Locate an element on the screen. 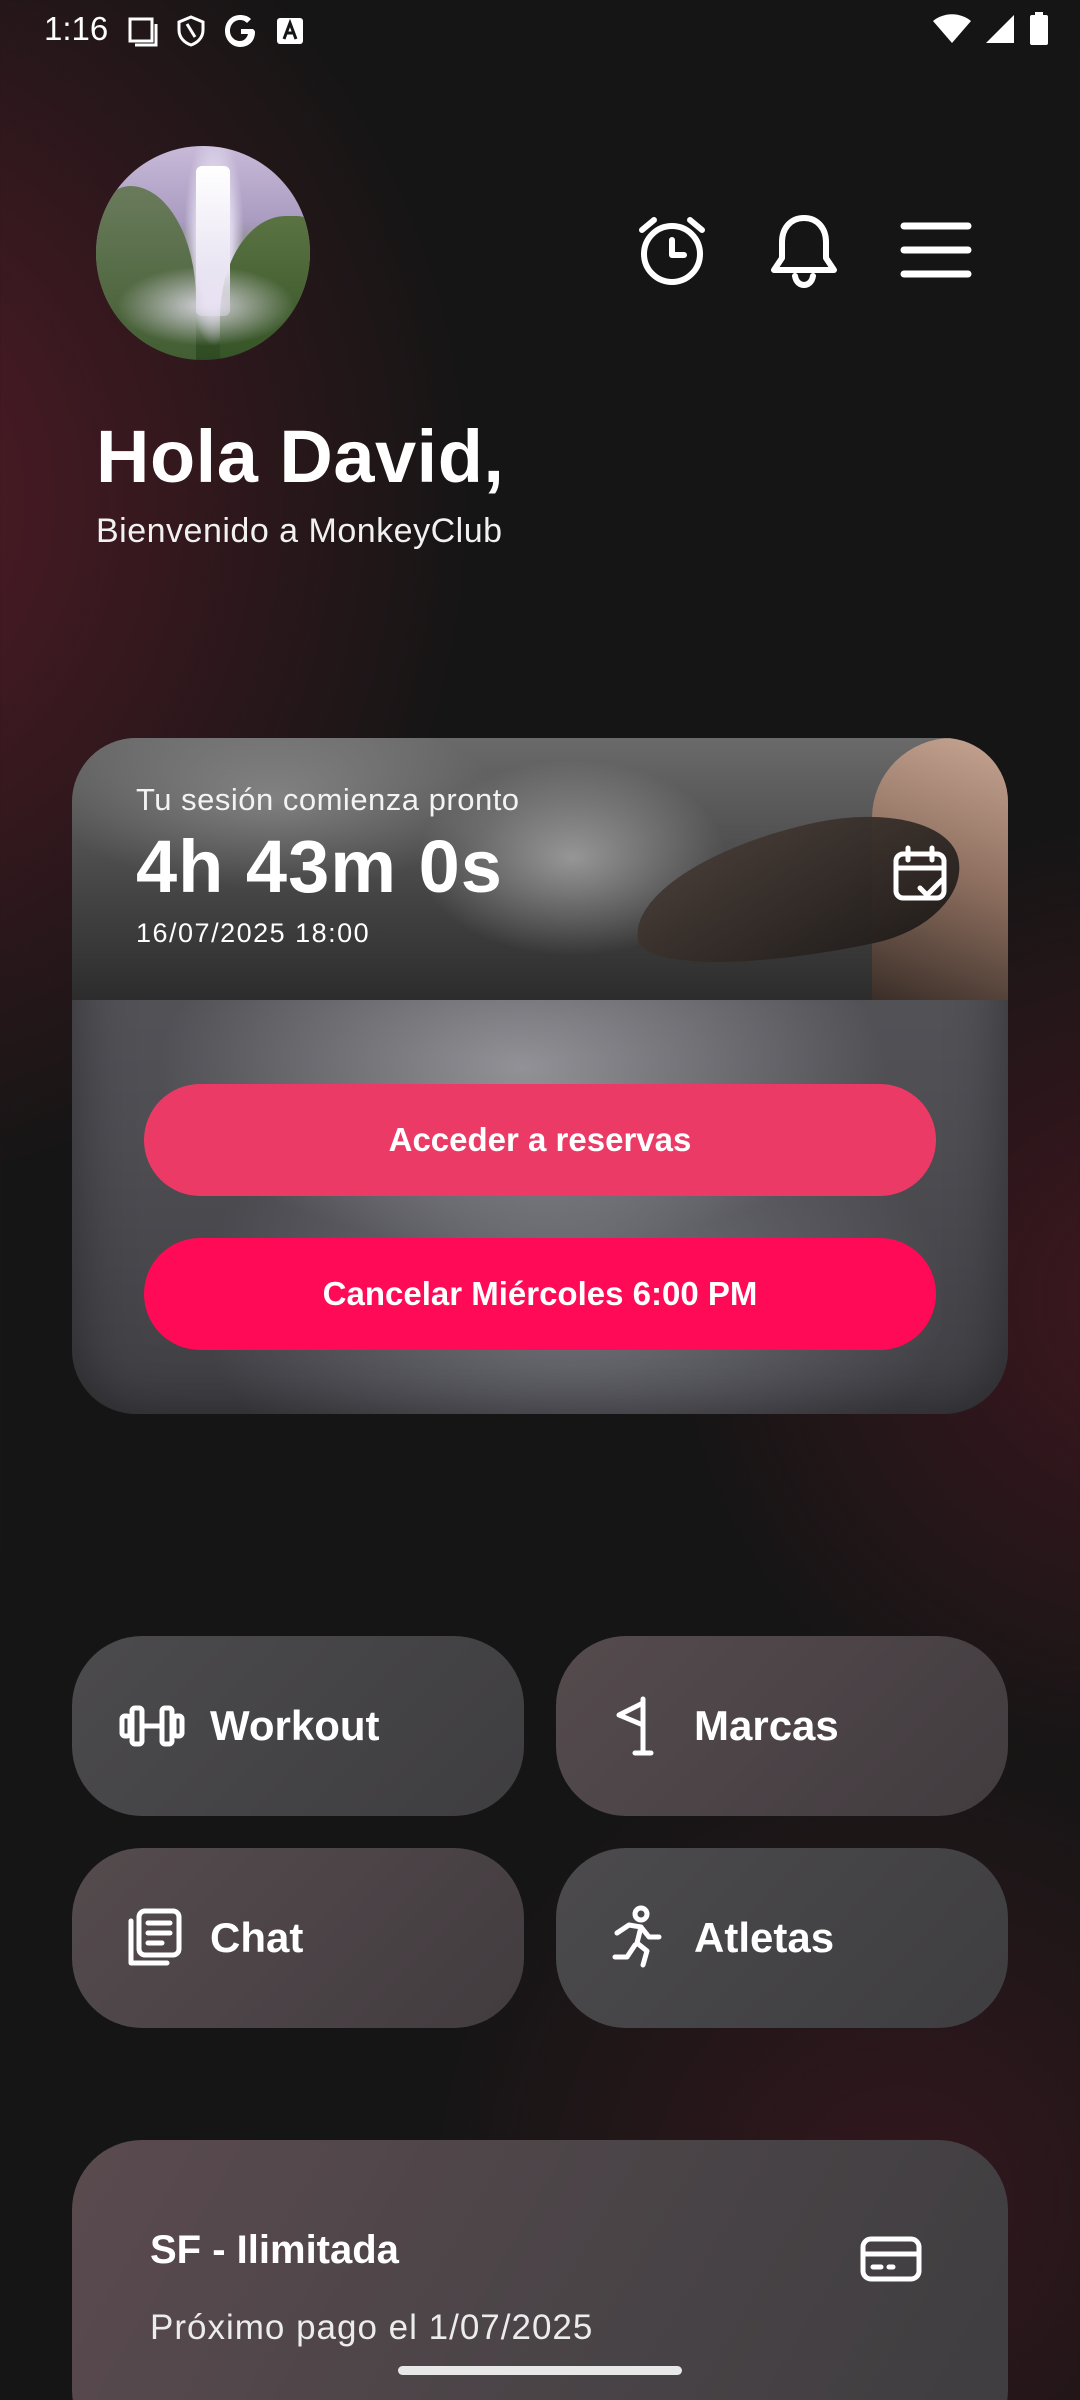 This screenshot has height=2400, width=1080. payment-card-button is located at coordinates (891, 2259).